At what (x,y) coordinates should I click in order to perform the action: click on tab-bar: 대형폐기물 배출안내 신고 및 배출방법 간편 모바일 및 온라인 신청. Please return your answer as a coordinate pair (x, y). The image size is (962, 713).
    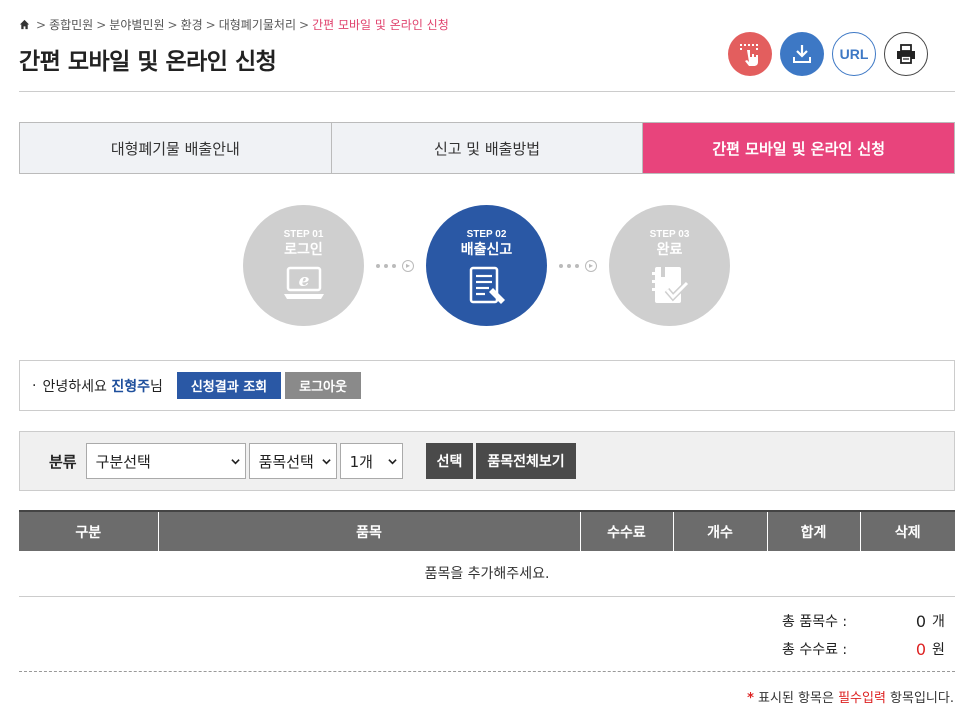
    Looking at the image, I should click on (487, 148).